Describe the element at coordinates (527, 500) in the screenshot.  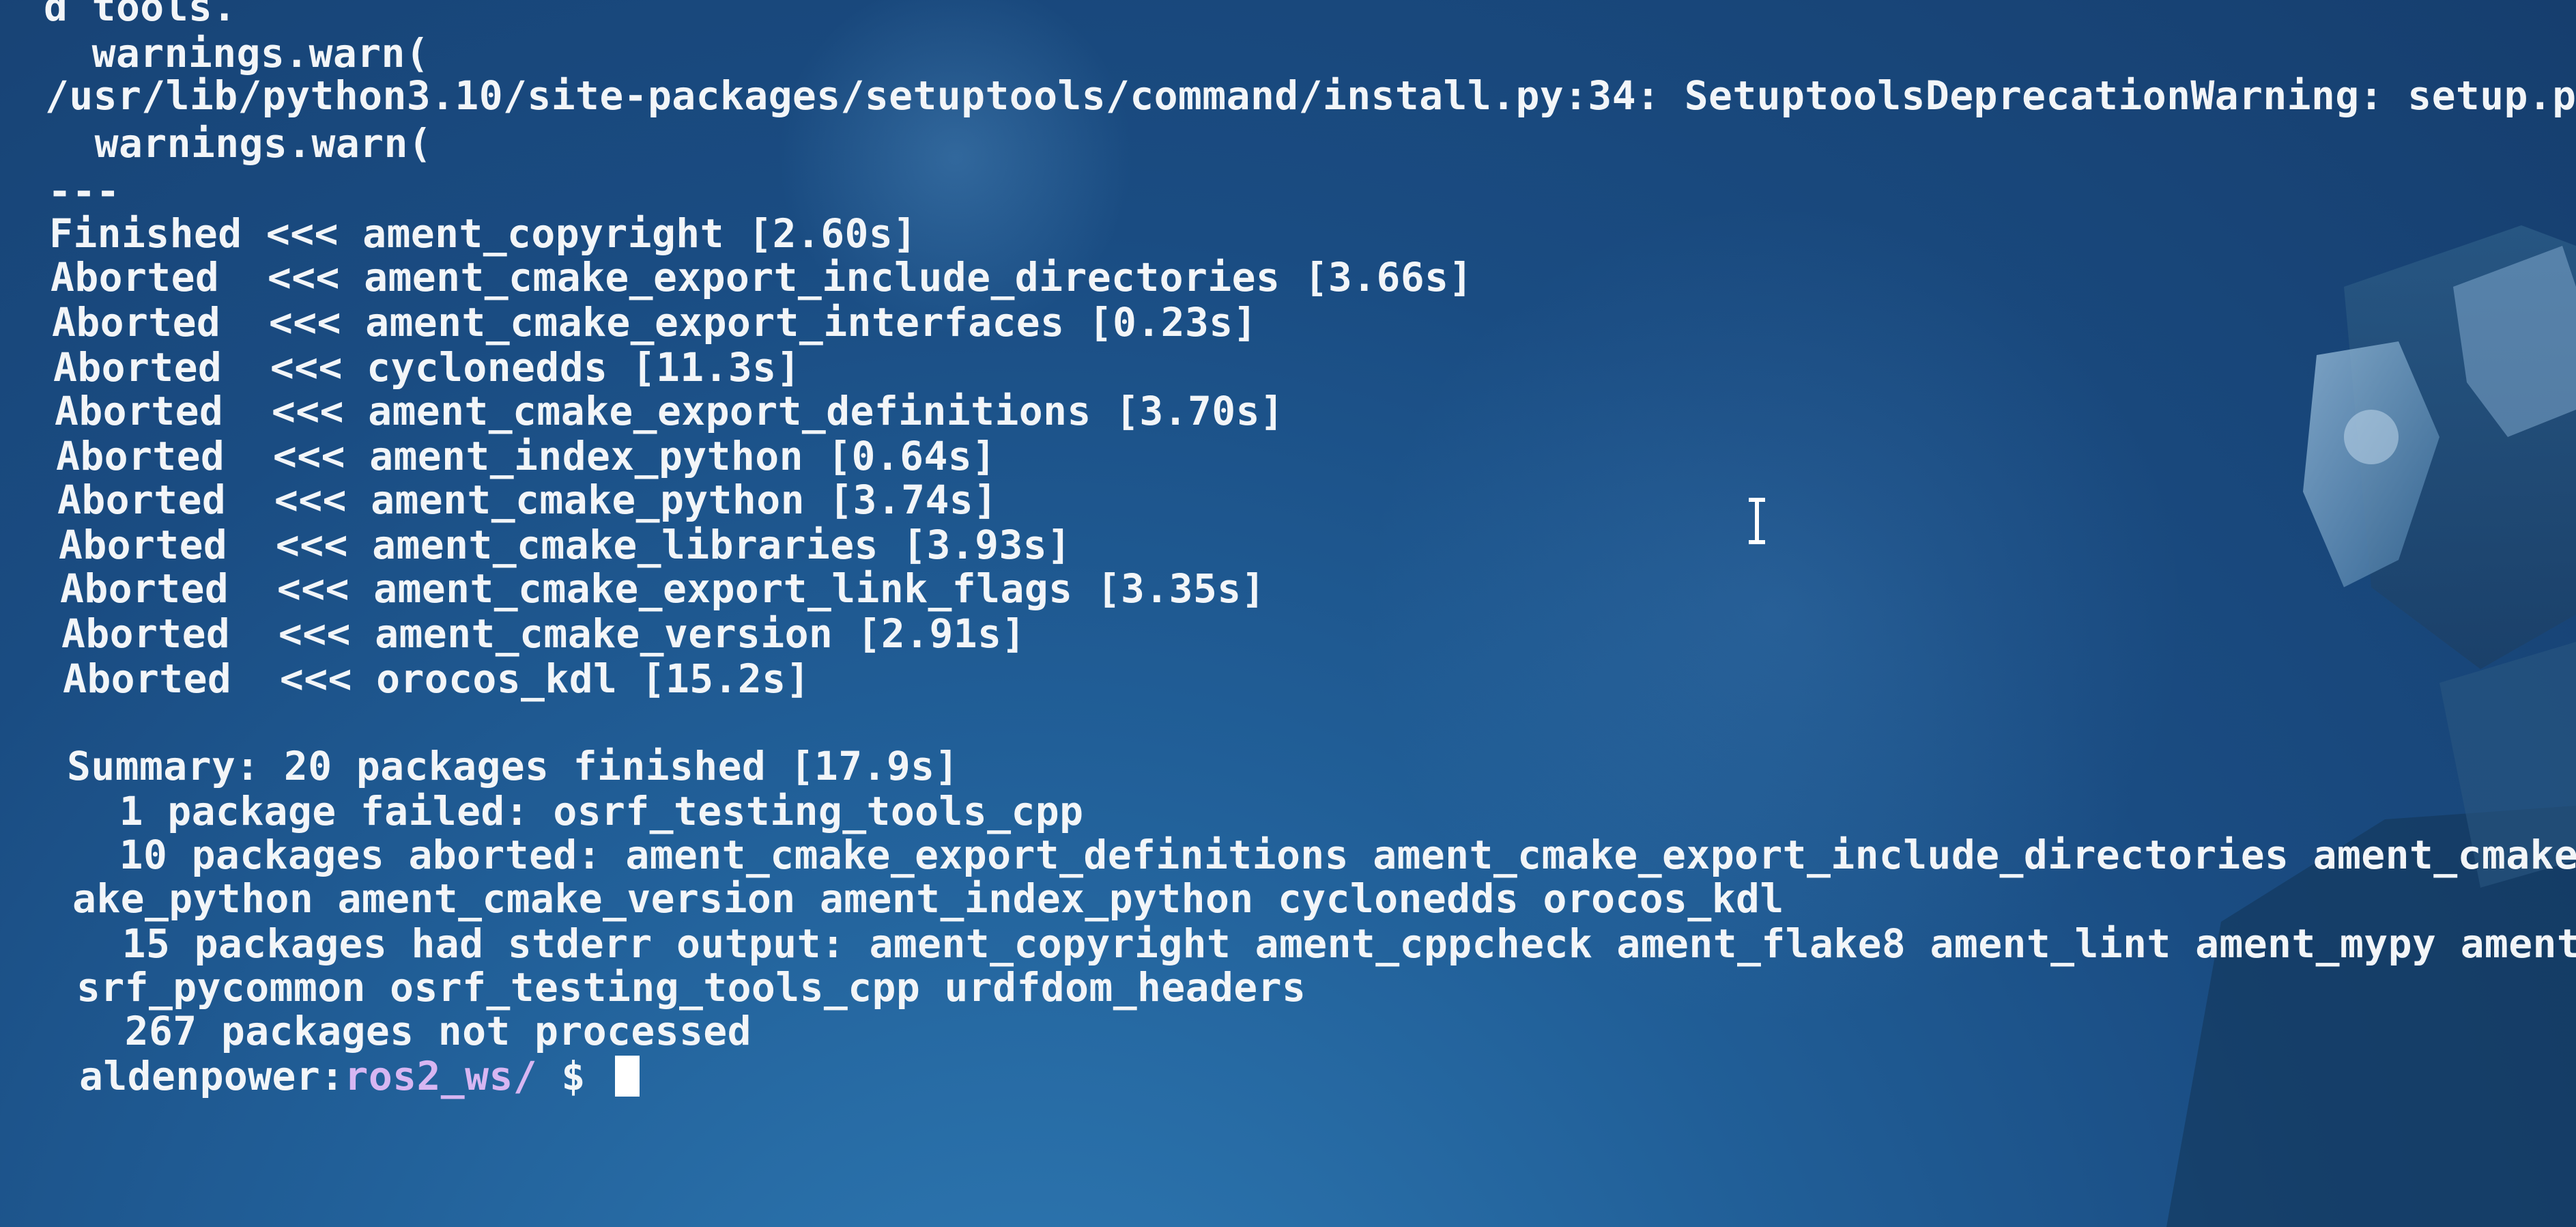
I see `terminal-line: Aborted <<< ament_cmake_python [3.74s]` at that location.